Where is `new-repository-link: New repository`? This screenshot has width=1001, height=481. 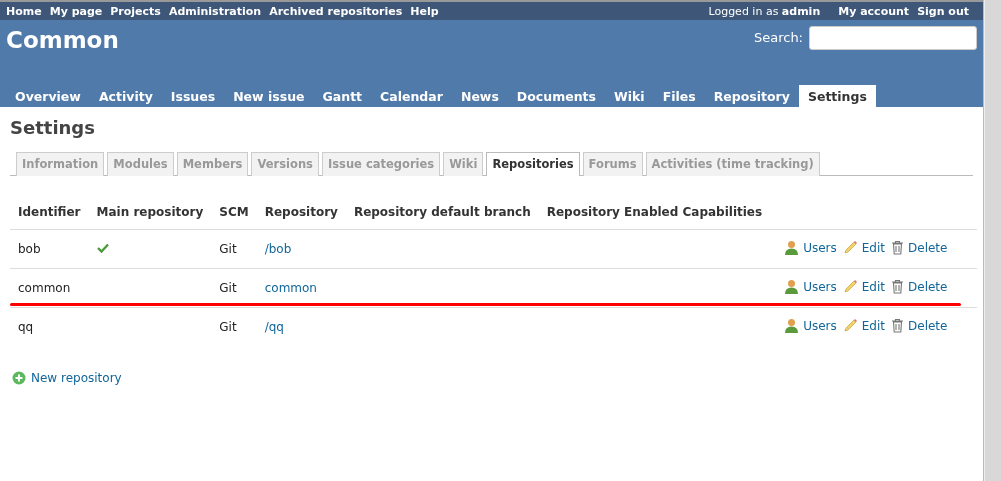
new-repository-link: New repository is located at coordinates (492, 378).